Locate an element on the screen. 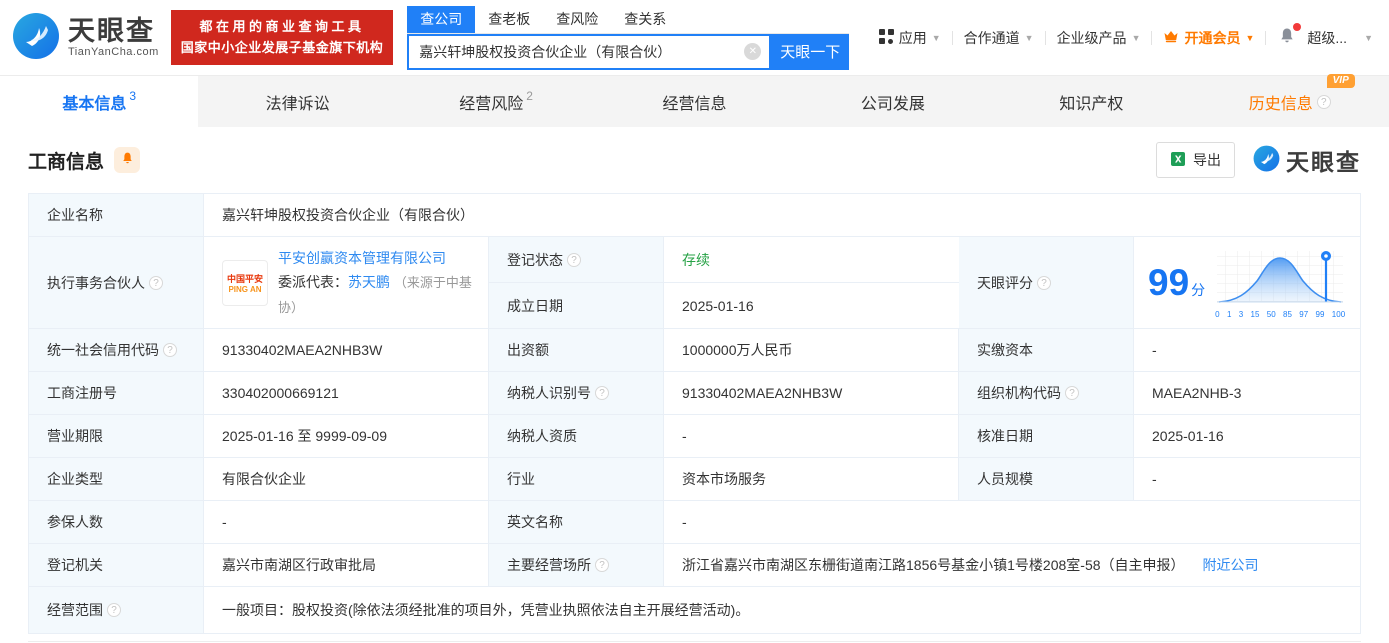 Image resolution: width=1389 pixels, height=643 pixels. delegate-name-link: 苏天鹏 is located at coordinates (369, 282).